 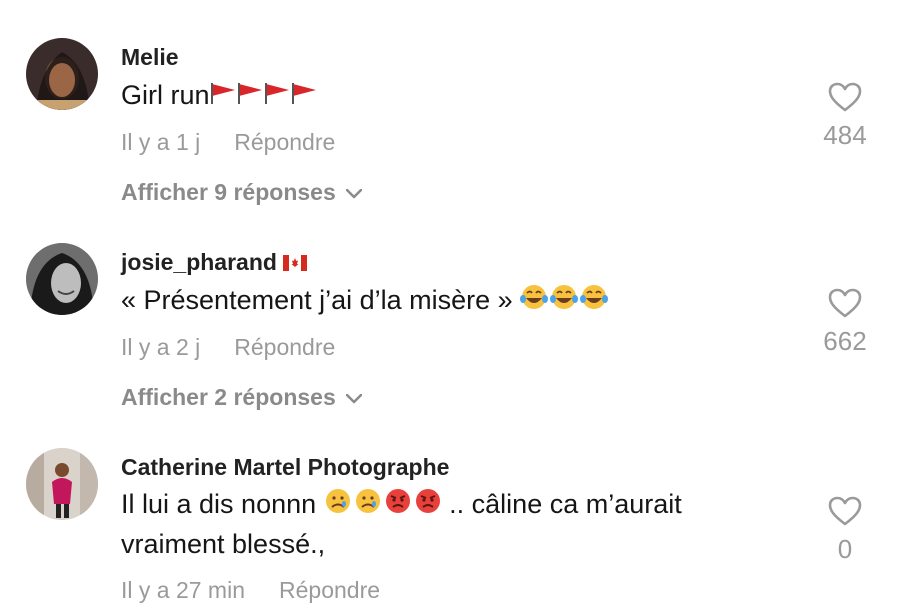 What do you see at coordinates (845, 549) in the screenshot?
I see `like-count: 0` at bounding box center [845, 549].